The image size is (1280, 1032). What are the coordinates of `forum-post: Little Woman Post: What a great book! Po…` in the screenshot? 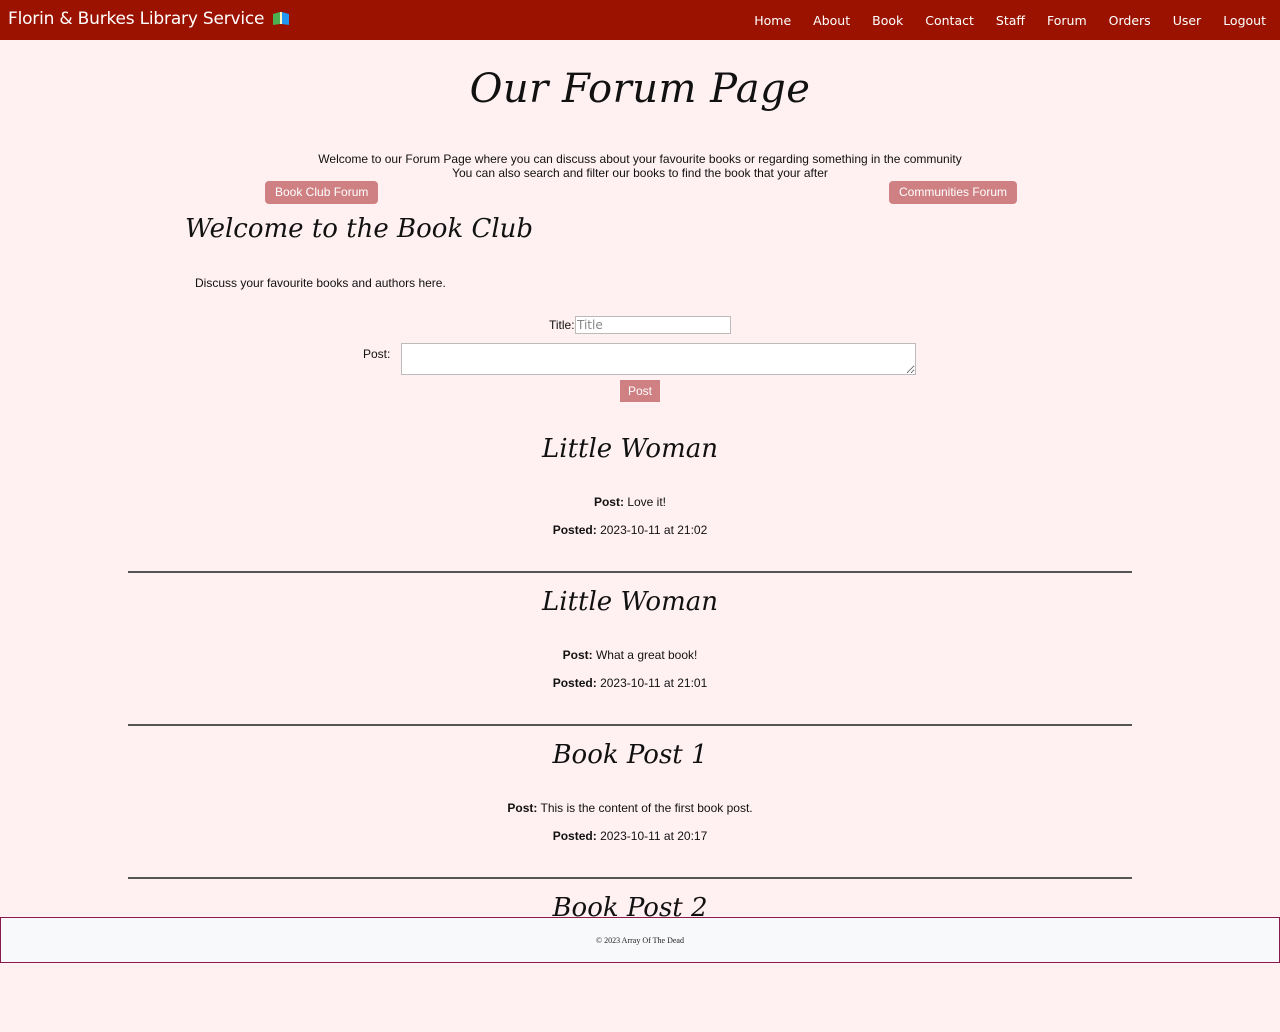 It's located at (630, 649).